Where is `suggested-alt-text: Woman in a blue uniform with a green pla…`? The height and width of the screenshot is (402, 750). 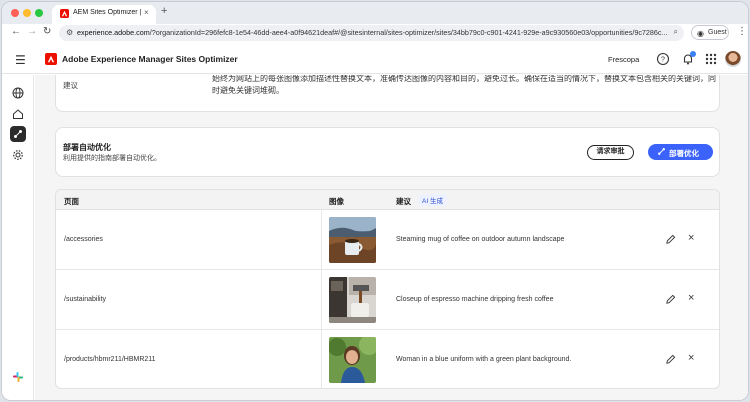
suggested-alt-text: Woman in a blue uniform with a green pla… is located at coordinates (483, 359).